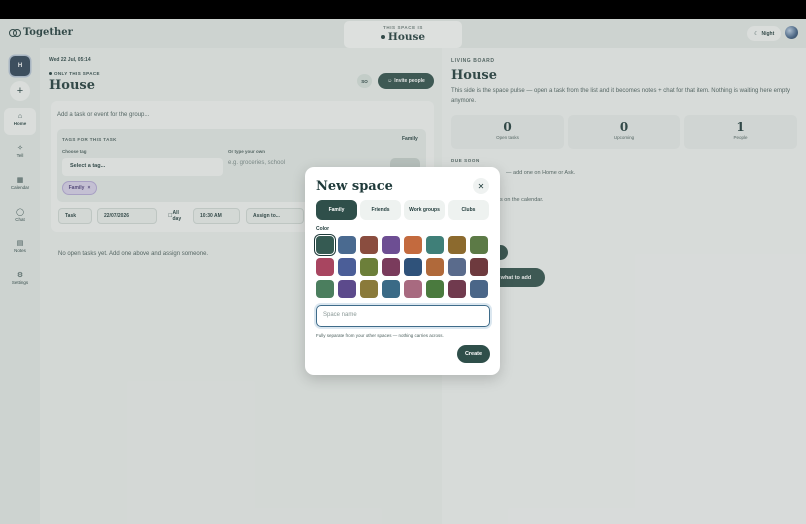  What do you see at coordinates (354, 186) in the screenshot?
I see `dialog-title: New space` at bounding box center [354, 186].